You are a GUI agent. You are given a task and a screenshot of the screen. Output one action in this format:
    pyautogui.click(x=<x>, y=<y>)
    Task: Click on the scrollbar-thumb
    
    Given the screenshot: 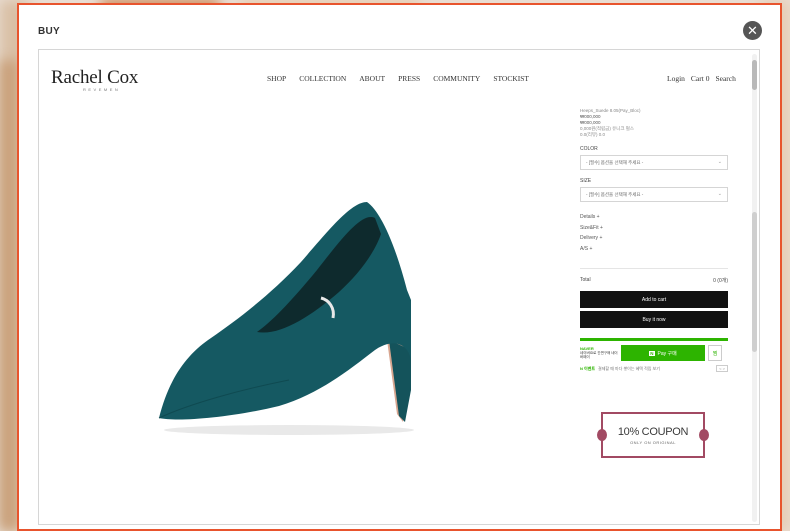 What is the action you would take?
    pyautogui.click(x=754, y=75)
    